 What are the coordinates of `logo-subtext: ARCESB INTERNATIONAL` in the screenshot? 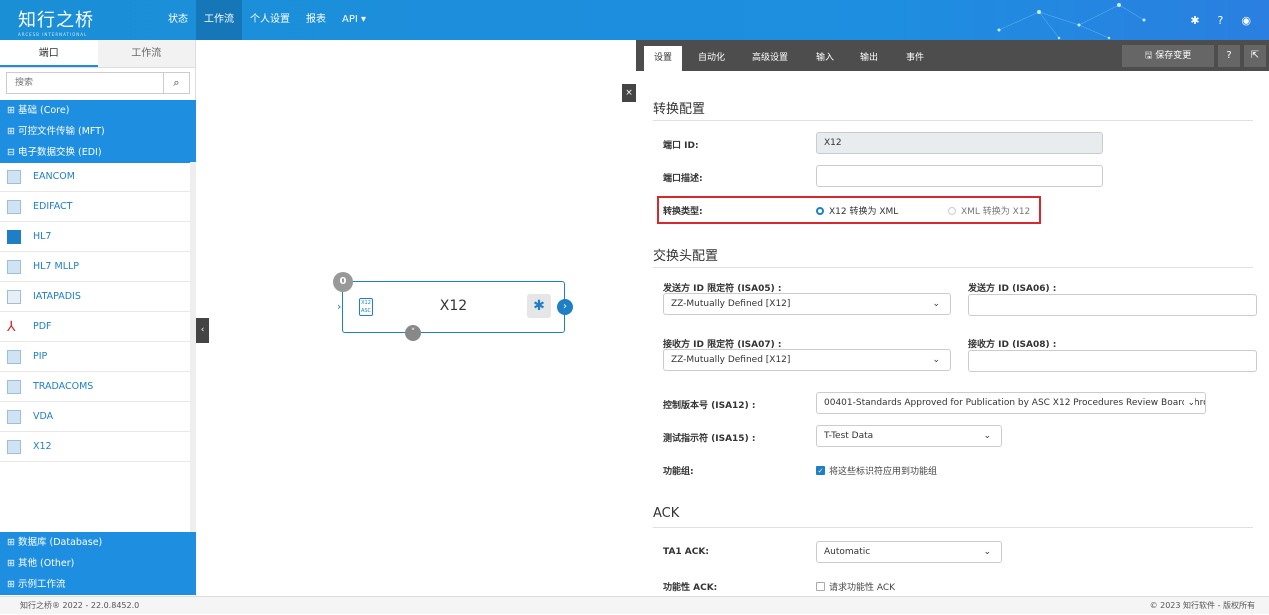 It's located at (53, 34).